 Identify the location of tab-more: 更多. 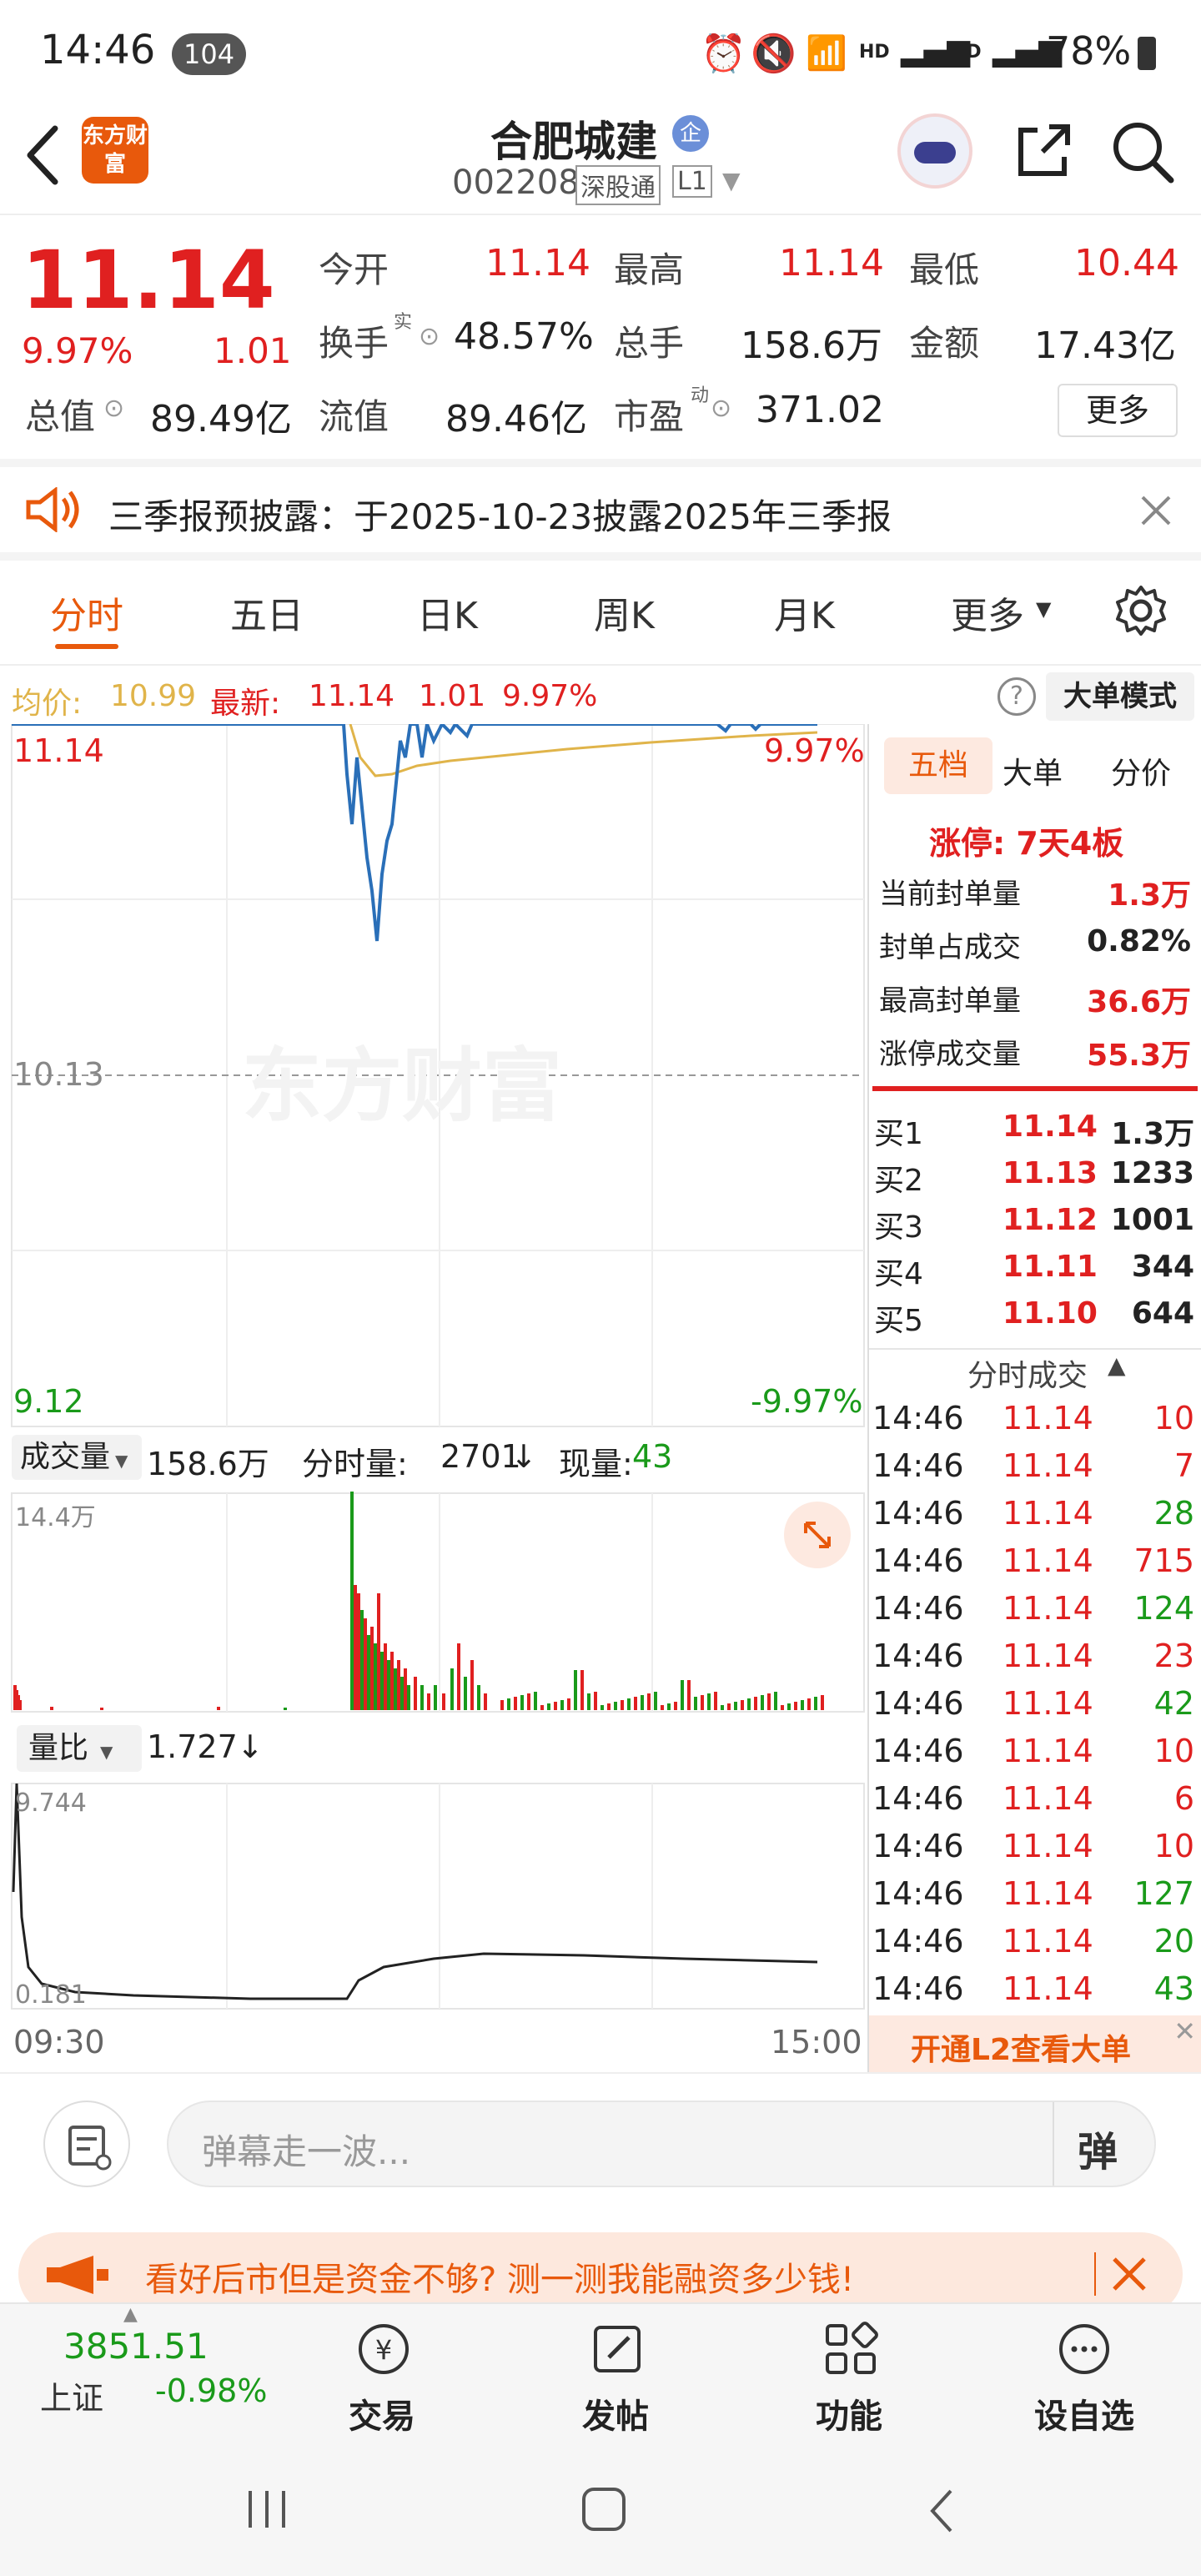
(988, 612).